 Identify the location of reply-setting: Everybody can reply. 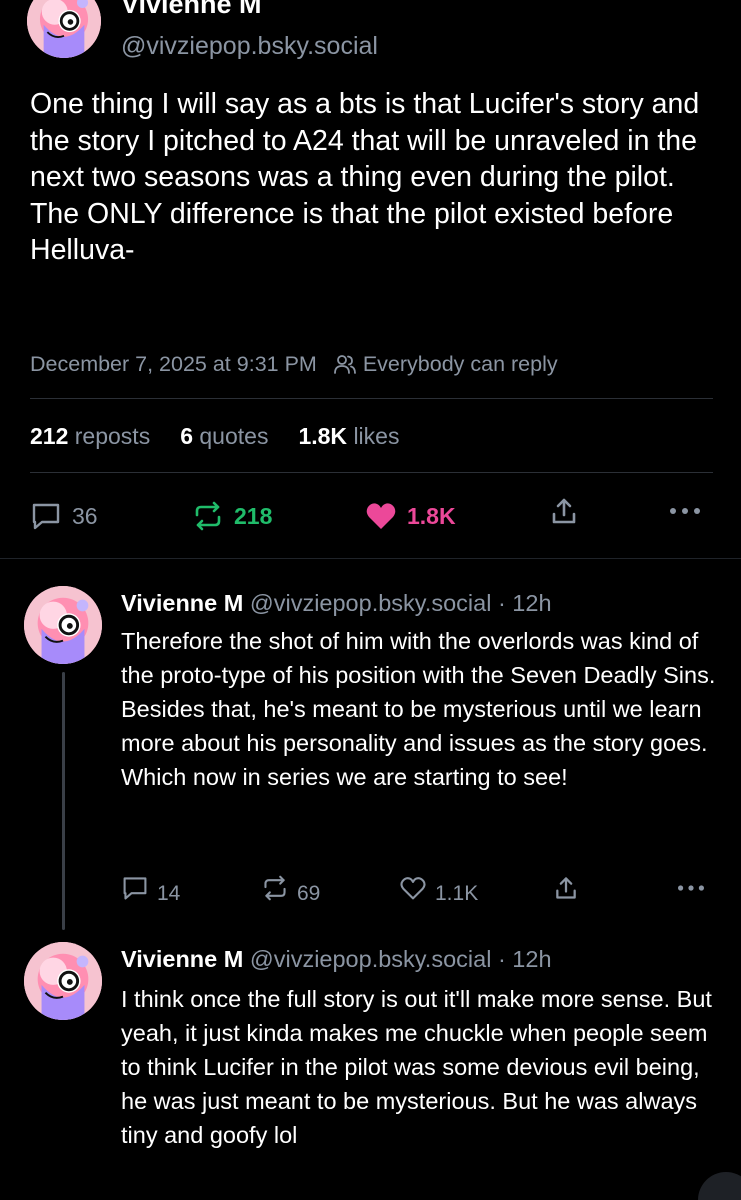
(460, 364).